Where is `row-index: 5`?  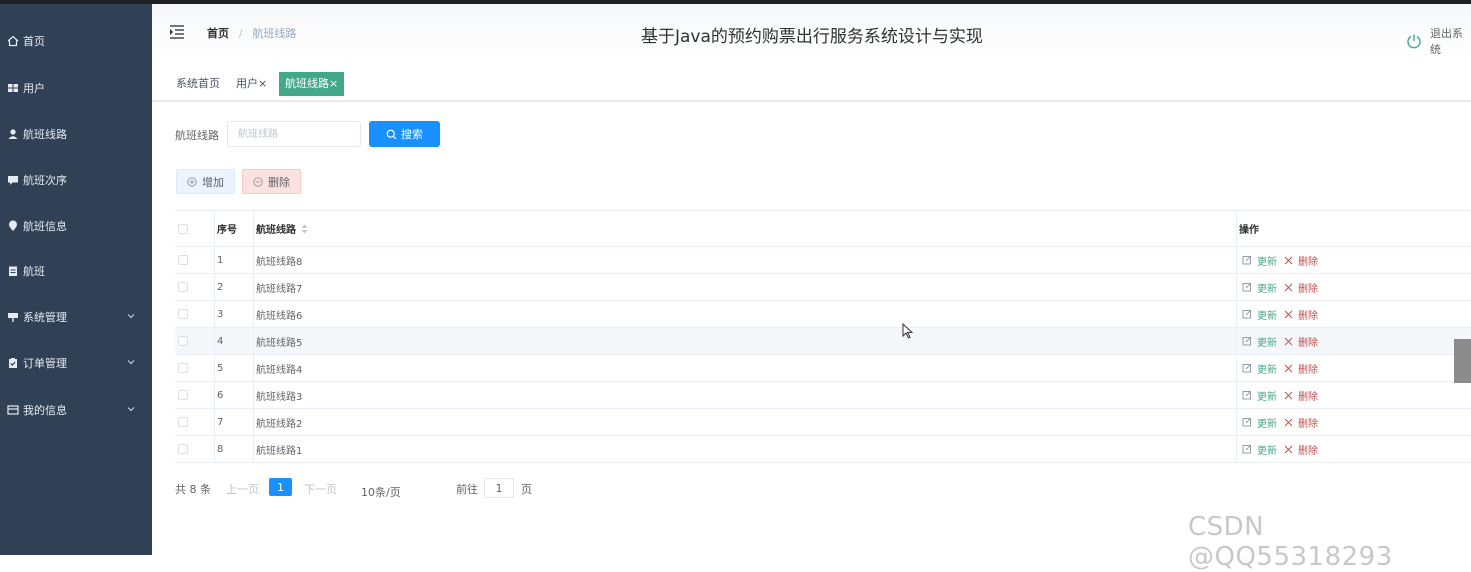
row-index: 5 is located at coordinates (220, 368).